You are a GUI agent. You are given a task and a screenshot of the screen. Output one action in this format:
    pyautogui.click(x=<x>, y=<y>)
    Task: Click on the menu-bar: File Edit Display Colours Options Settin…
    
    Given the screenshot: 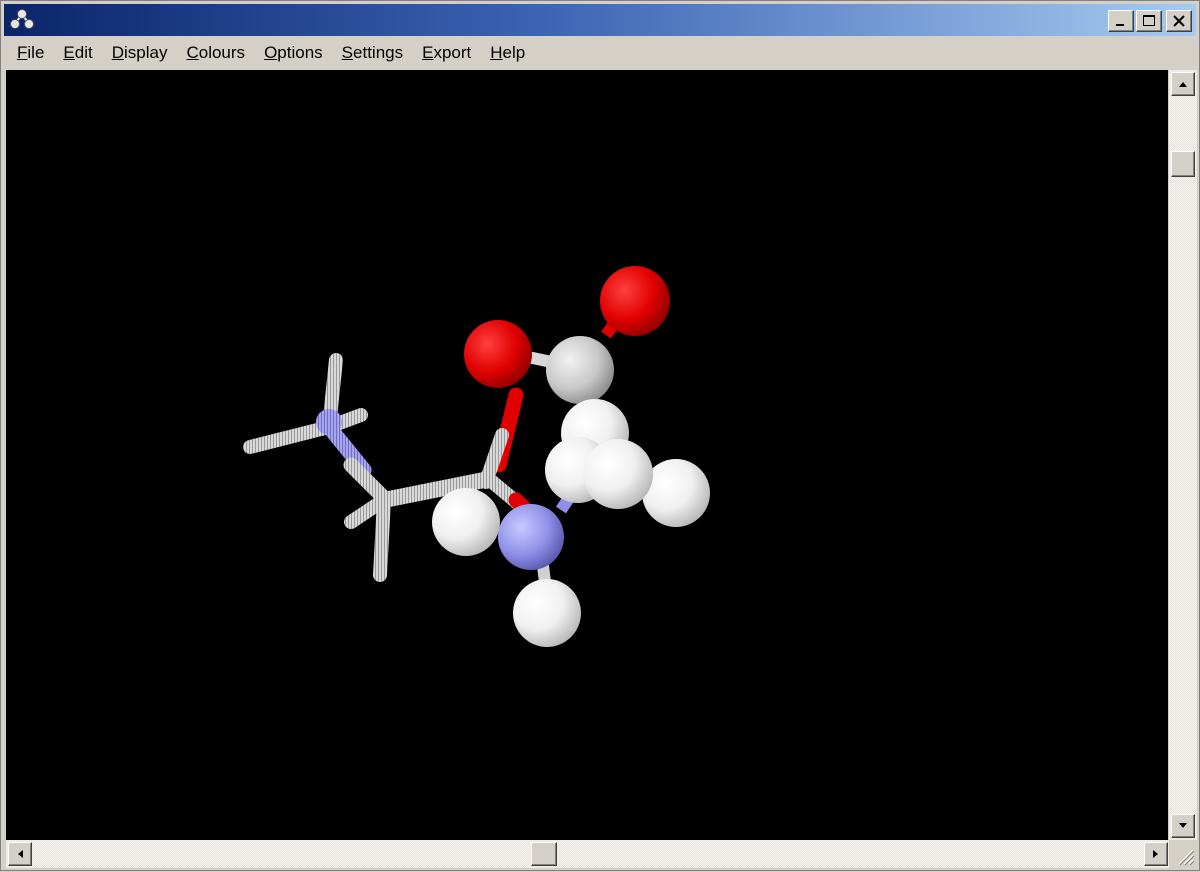 What is the action you would take?
    pyautogui.click(x=600, y=52)
    